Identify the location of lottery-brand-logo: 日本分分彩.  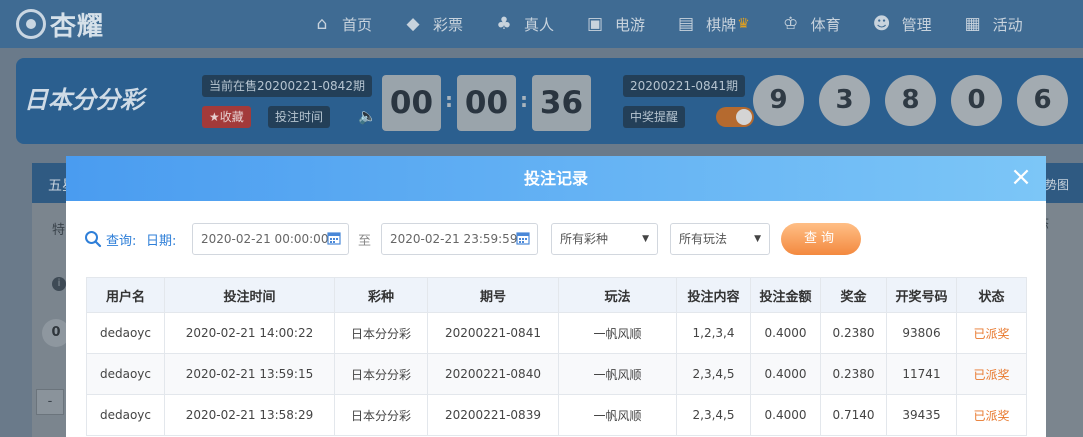
(84, 100).